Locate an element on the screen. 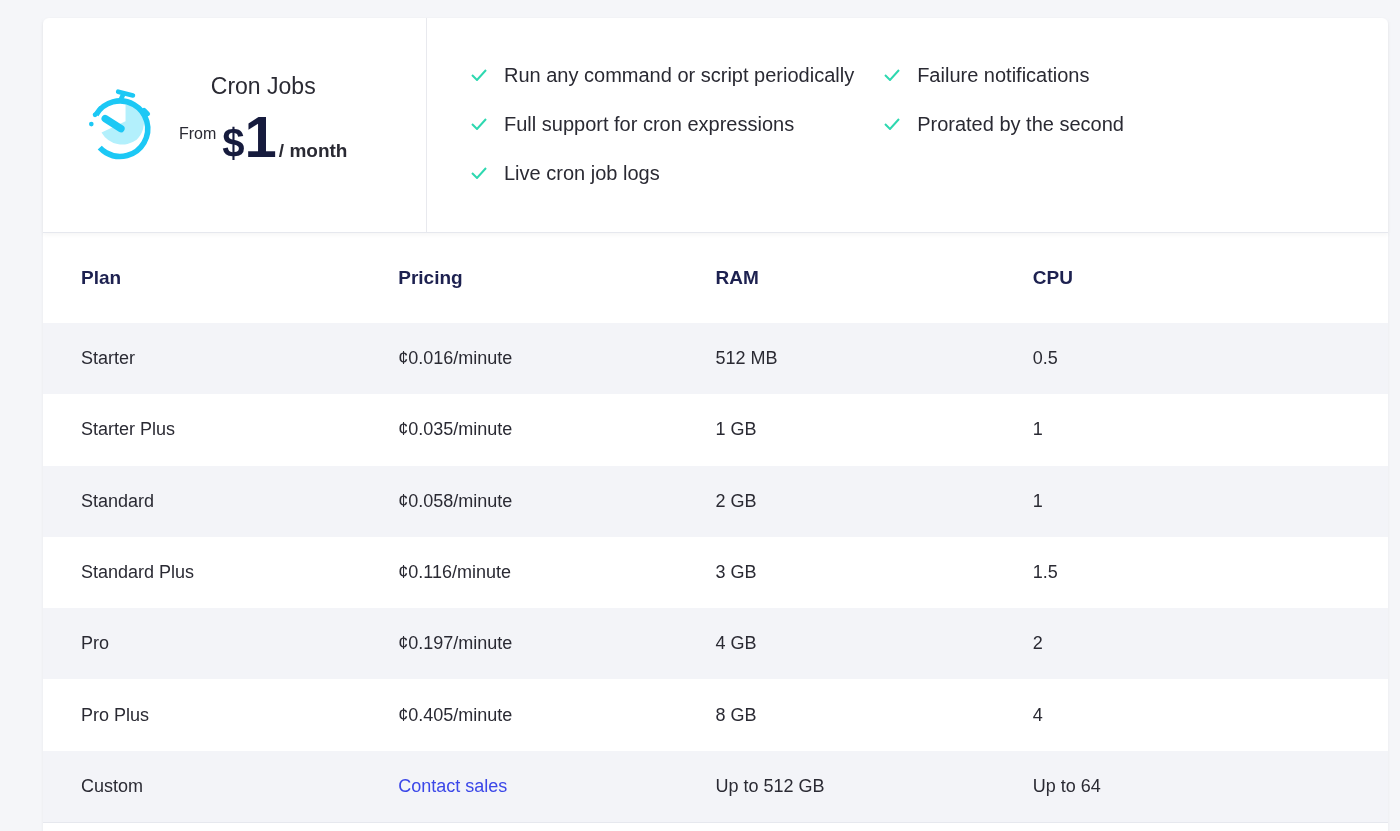  table-cell: 1.5 is located at coordinates (1045, 573).